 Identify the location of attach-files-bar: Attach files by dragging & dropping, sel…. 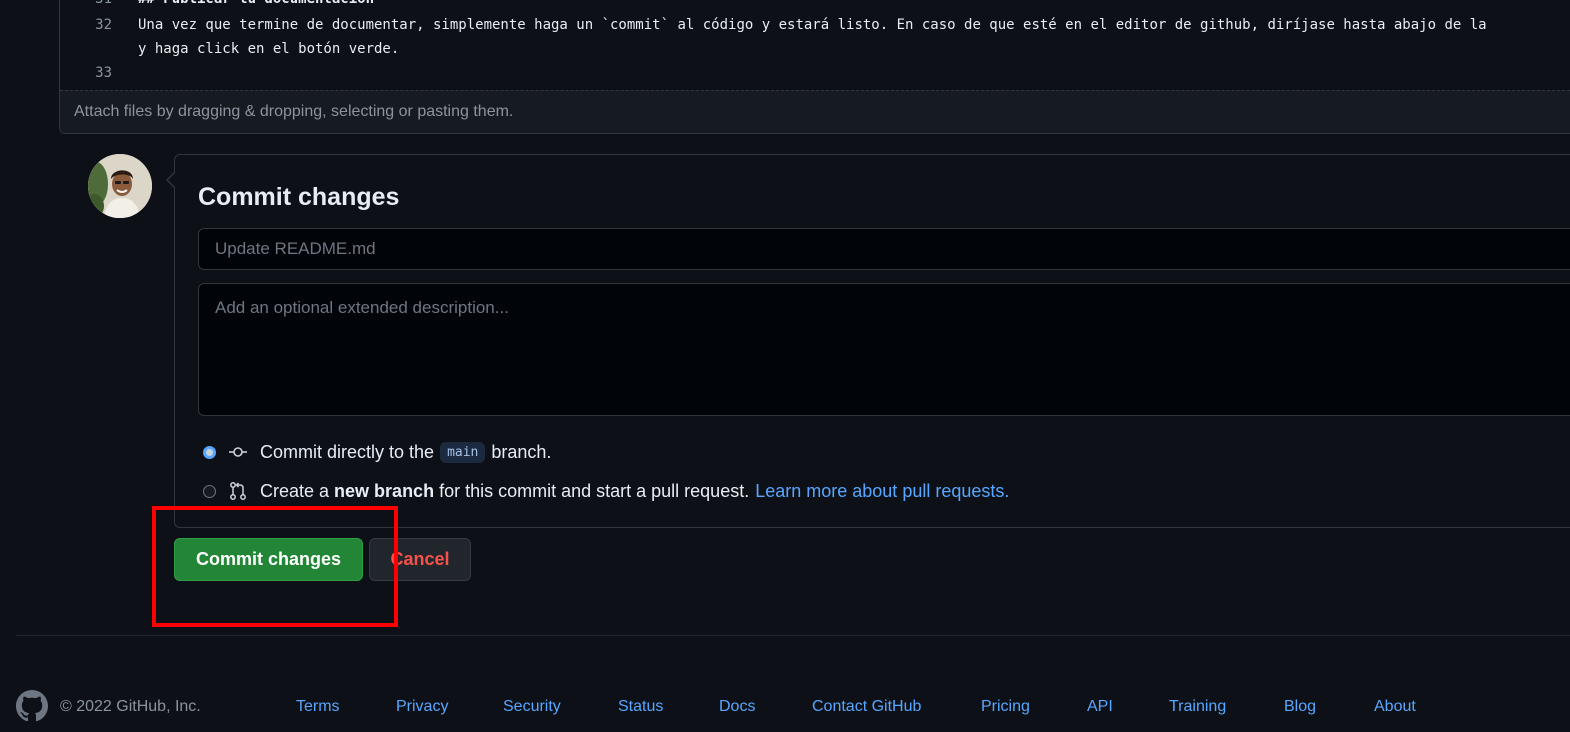
(815, 111).